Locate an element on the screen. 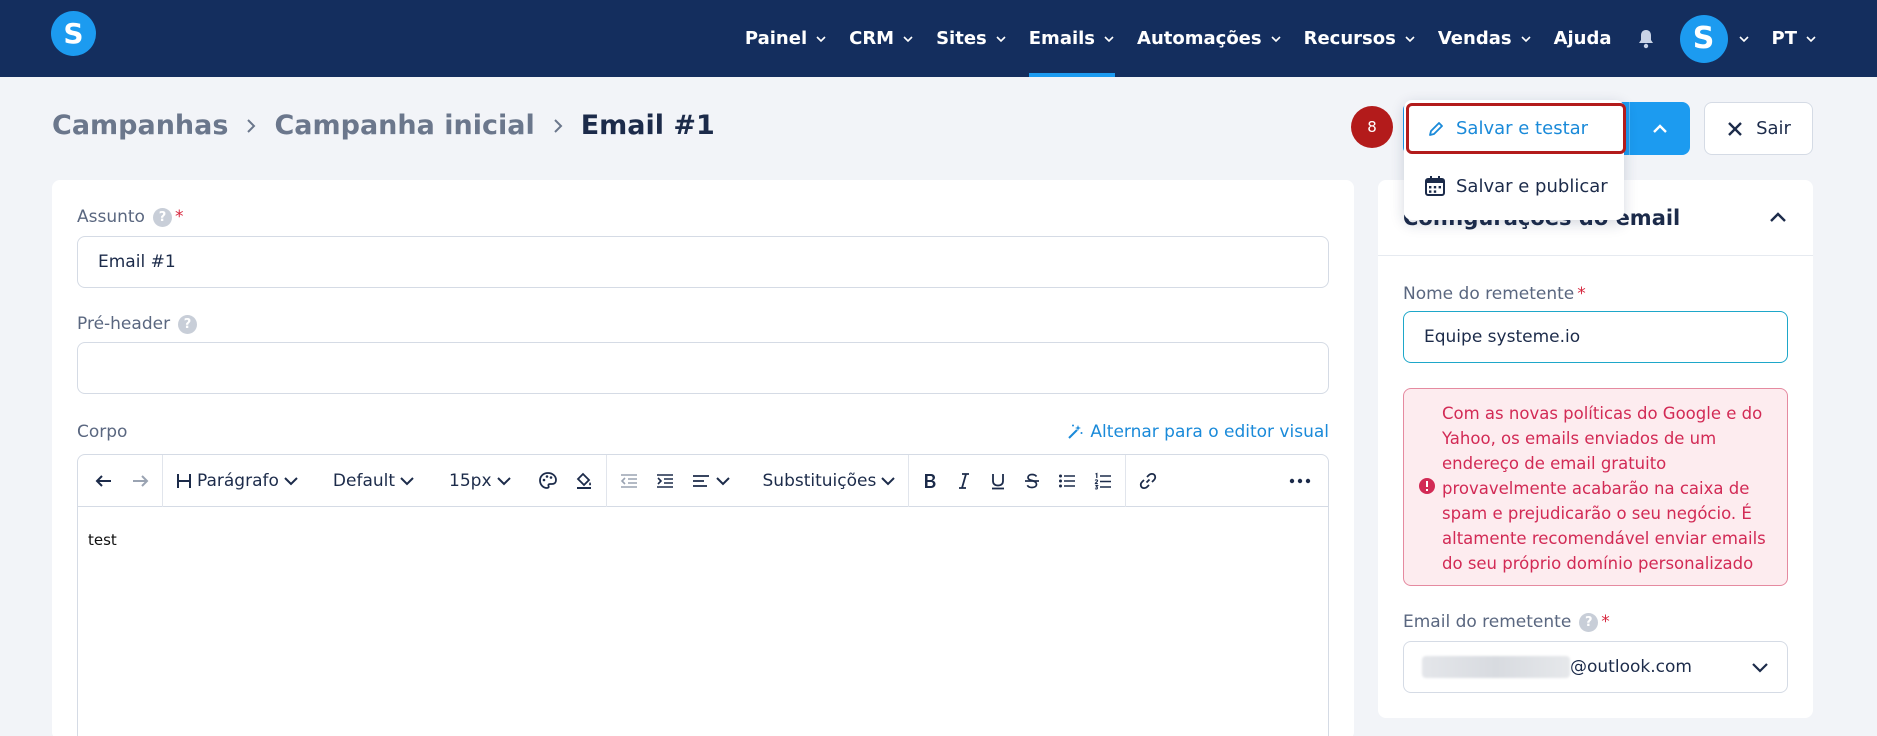 The image size is (1877, 736). numbered-list-icon is located at coordinates (1103, 481).